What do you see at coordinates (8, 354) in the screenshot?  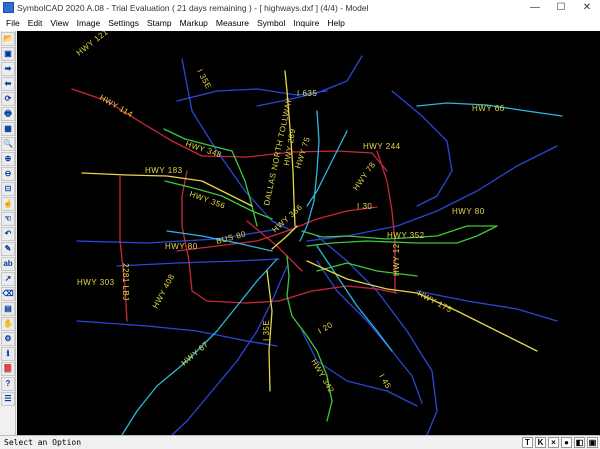 I see `info-icon: ℹ` at bounding box center [8, 354].